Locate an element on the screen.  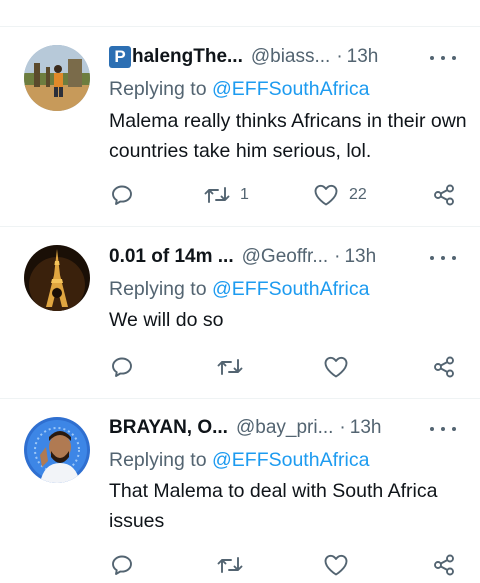
tweet-header: P halengThe... @biass... · 13h is located at coordinates (243, 57).